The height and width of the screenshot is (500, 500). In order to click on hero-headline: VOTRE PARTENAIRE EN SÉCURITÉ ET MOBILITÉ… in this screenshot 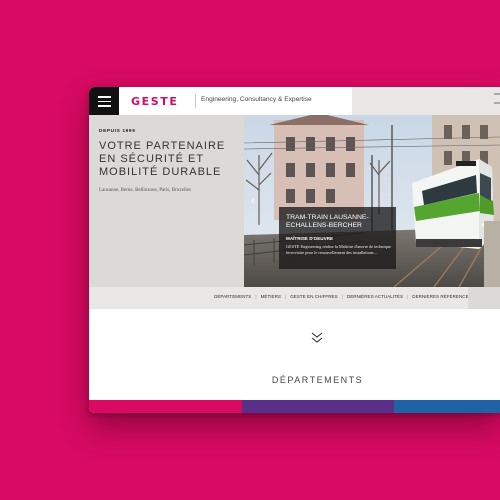, I will do `click(162, 159)`.